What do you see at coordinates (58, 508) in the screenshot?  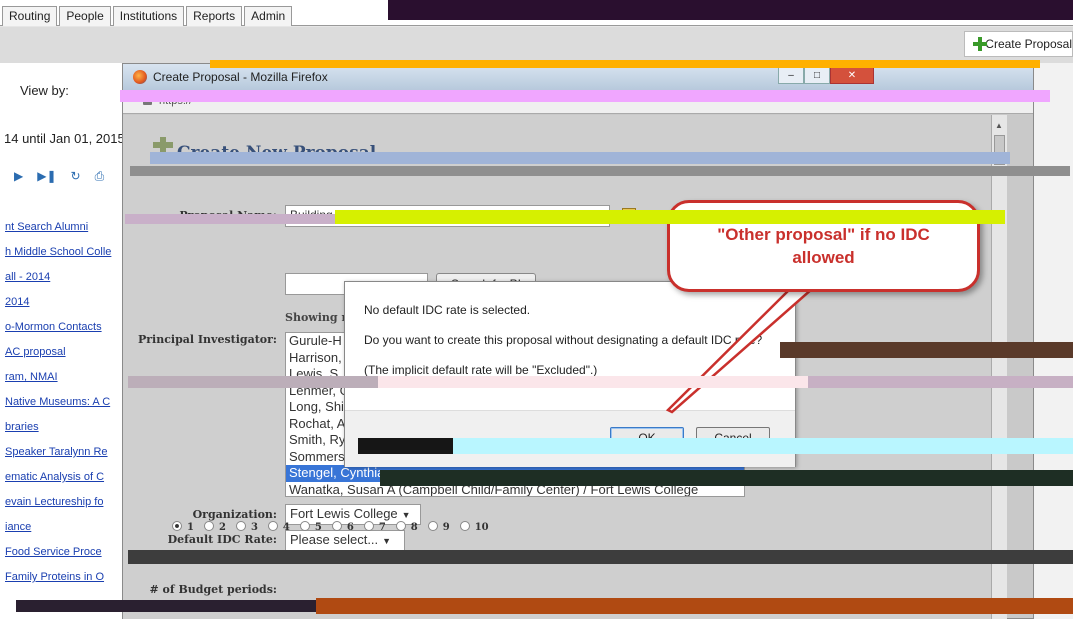 I see `list-item: evain Lectureship fo` at bounding box center [58, 508].